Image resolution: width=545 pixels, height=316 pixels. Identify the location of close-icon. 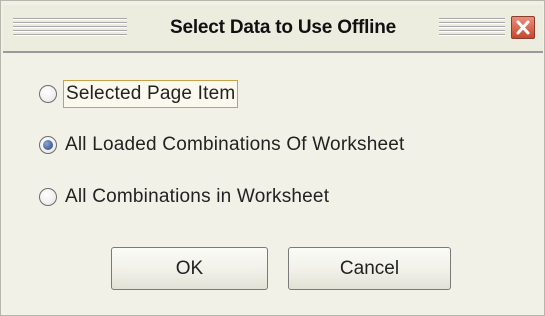
(523, 27).